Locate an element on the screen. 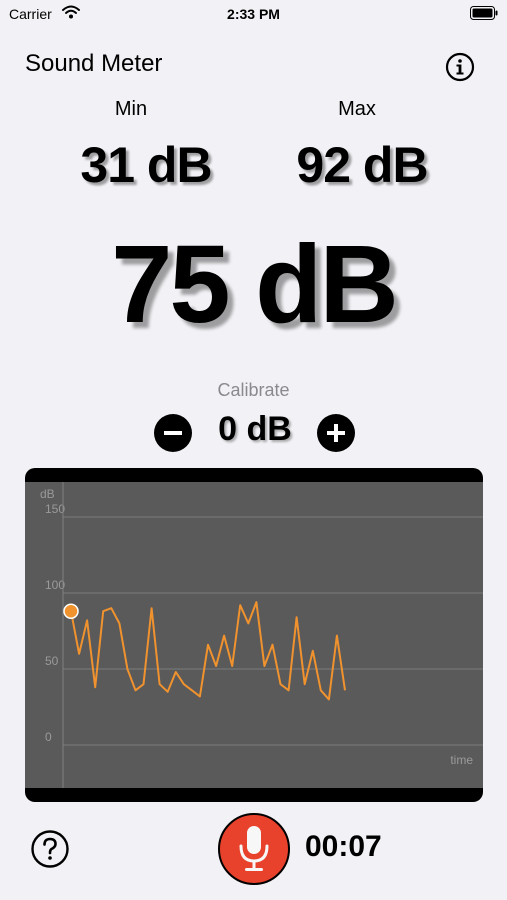 The width and height of the screenshot is (507, 900). info-button is located at coordinates (460, 67).